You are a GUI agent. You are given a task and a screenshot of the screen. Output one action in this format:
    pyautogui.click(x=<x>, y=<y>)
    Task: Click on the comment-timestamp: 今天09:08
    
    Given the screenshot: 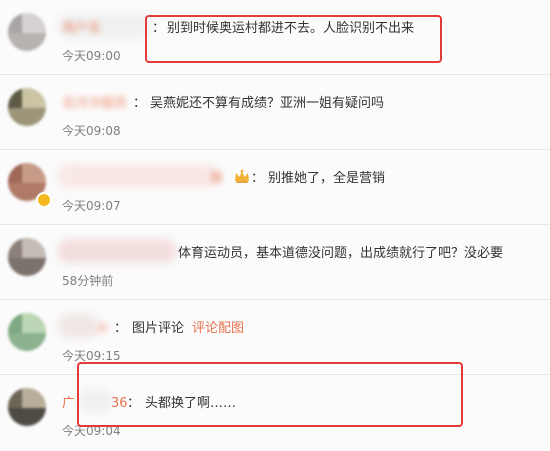 What is the action you would take?
    pyautogui.click(x=91, y=131)
    